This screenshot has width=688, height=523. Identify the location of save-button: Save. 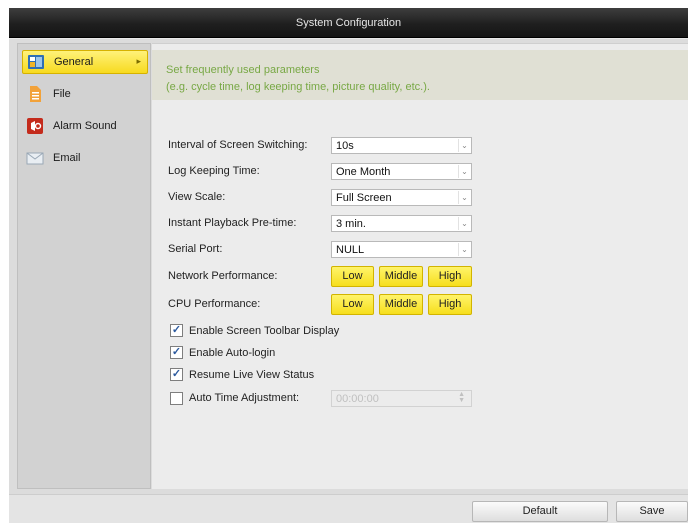
(652, 511).